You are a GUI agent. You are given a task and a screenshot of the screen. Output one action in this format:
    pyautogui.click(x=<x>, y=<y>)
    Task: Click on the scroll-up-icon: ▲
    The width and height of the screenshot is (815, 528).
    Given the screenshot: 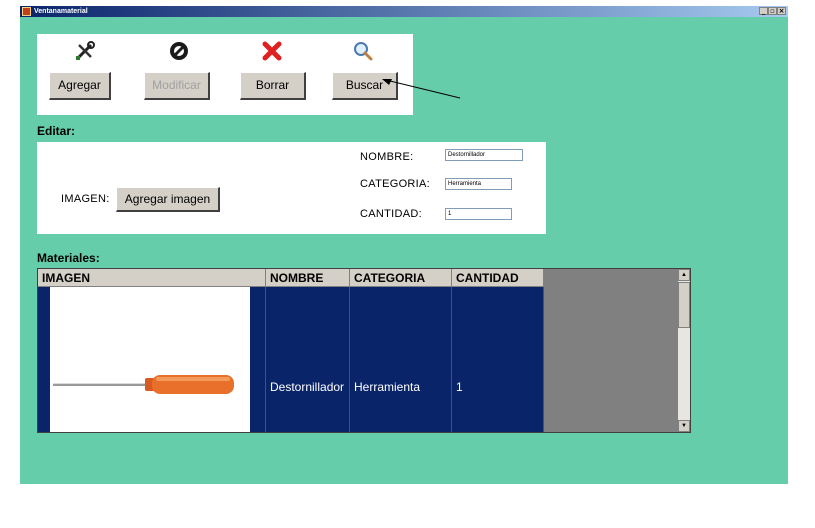 What is the action you would take?
    pyautogui.click(x=684, y=275)
    